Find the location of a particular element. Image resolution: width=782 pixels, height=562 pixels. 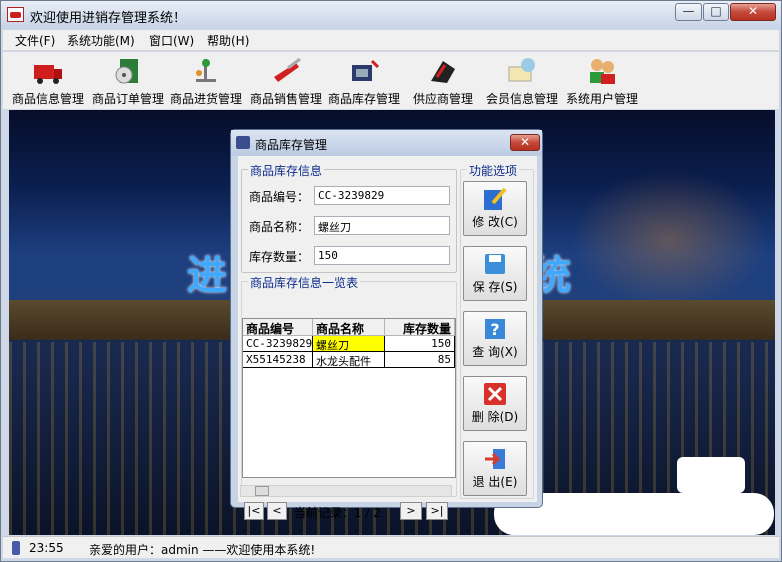

toolbar-label: 商品订单管理 is located at coordinates (127, 99).